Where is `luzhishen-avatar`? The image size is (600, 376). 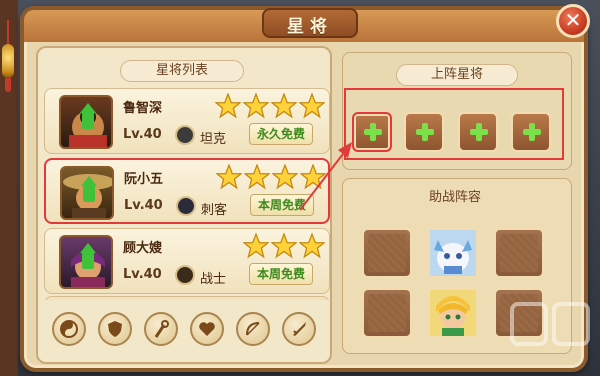 luzhishen-avatar is located at coordinates (88, 125).